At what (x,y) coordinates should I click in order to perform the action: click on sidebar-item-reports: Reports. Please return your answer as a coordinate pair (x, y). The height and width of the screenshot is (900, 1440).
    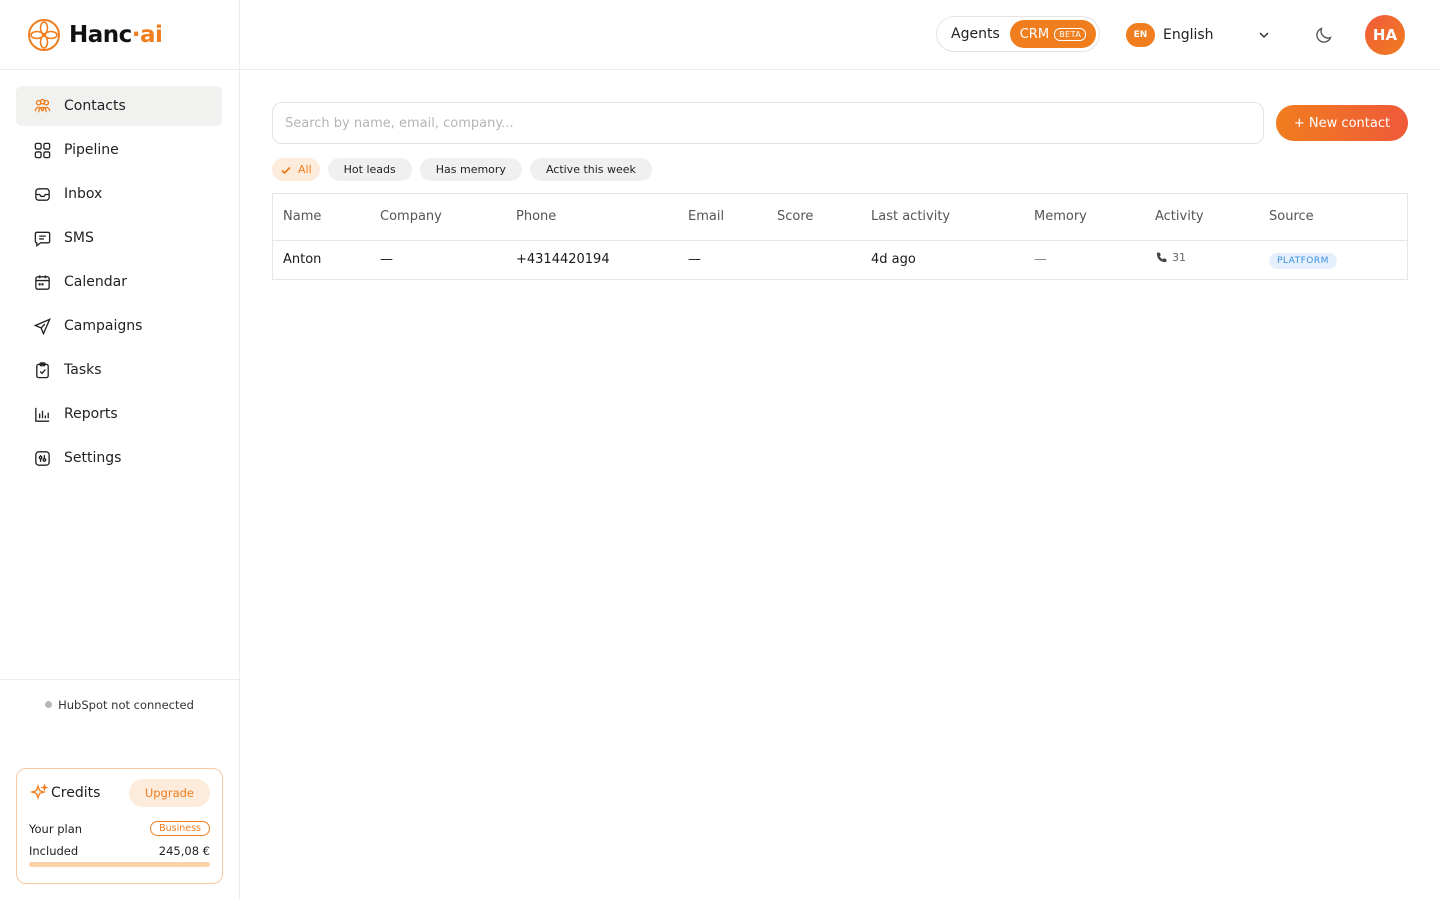
    Looking at the image, I should click on (119, 414).